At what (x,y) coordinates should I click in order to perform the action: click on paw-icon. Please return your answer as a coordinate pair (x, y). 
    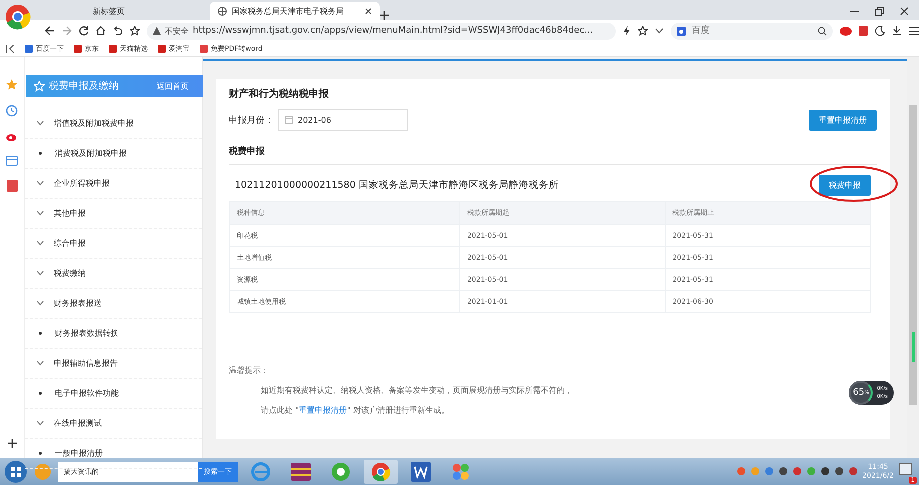
    Looking at the image, I should click on (681, 31).